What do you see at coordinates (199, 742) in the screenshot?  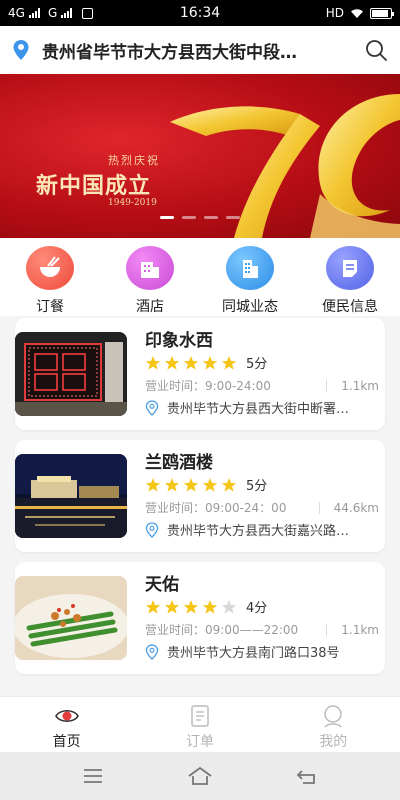 I see `tab-label: 订单` at bounding box center [199, 742].